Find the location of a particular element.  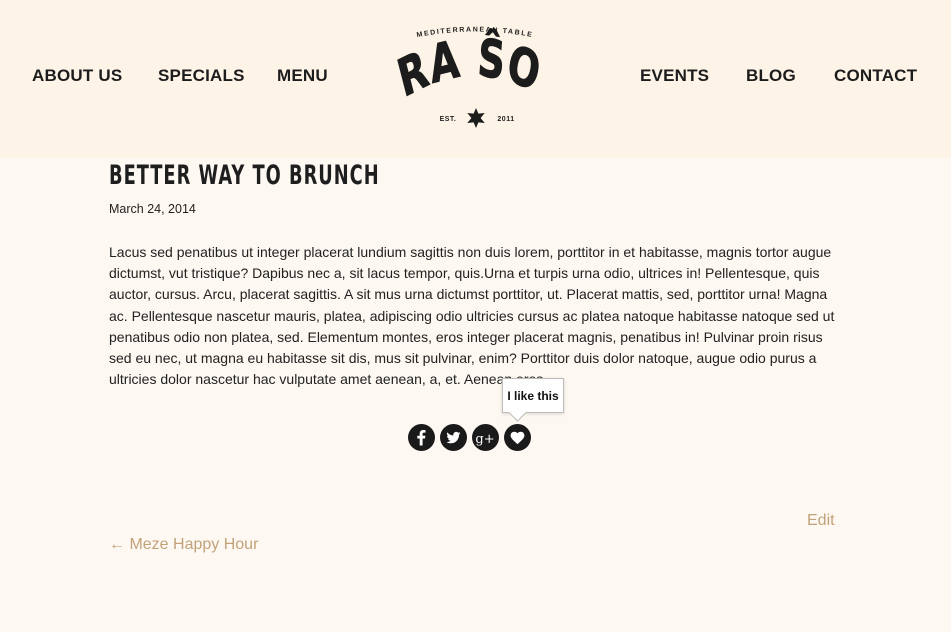

svg-text: g+ is located at coordinates (484, 439).